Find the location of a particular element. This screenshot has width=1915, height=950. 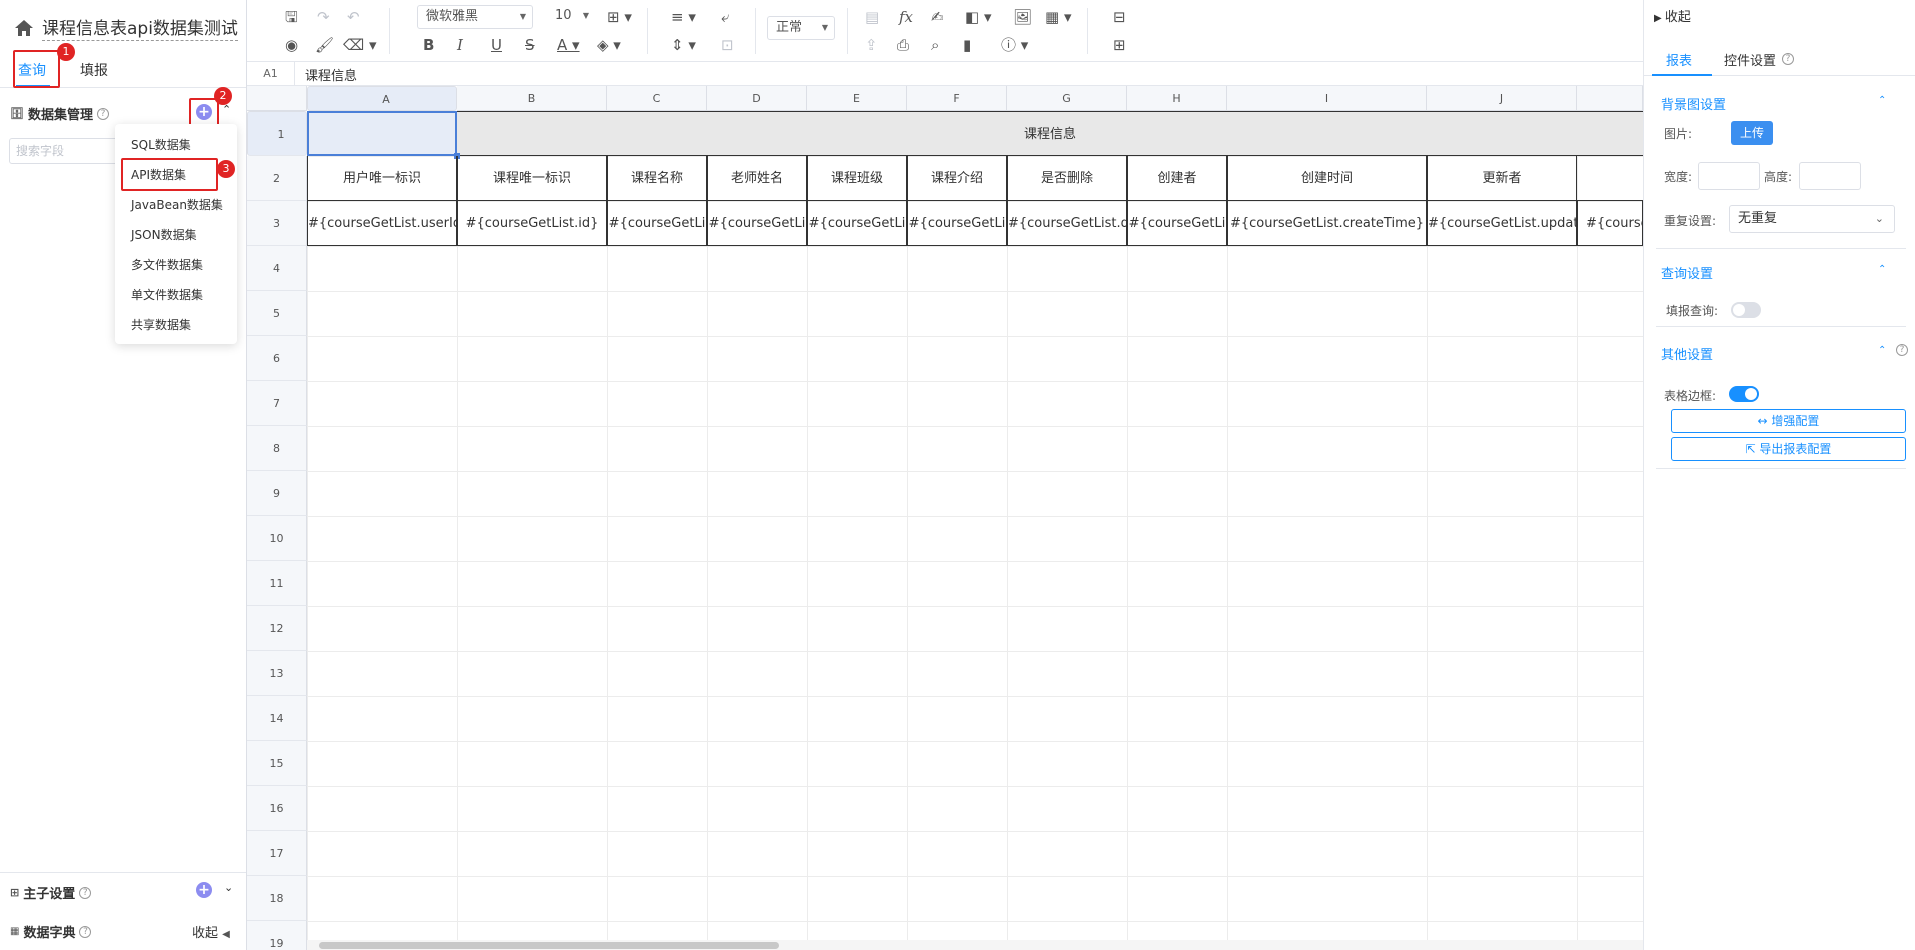

other-section-title: 其他设置 is located at coordinates (1687, 353).